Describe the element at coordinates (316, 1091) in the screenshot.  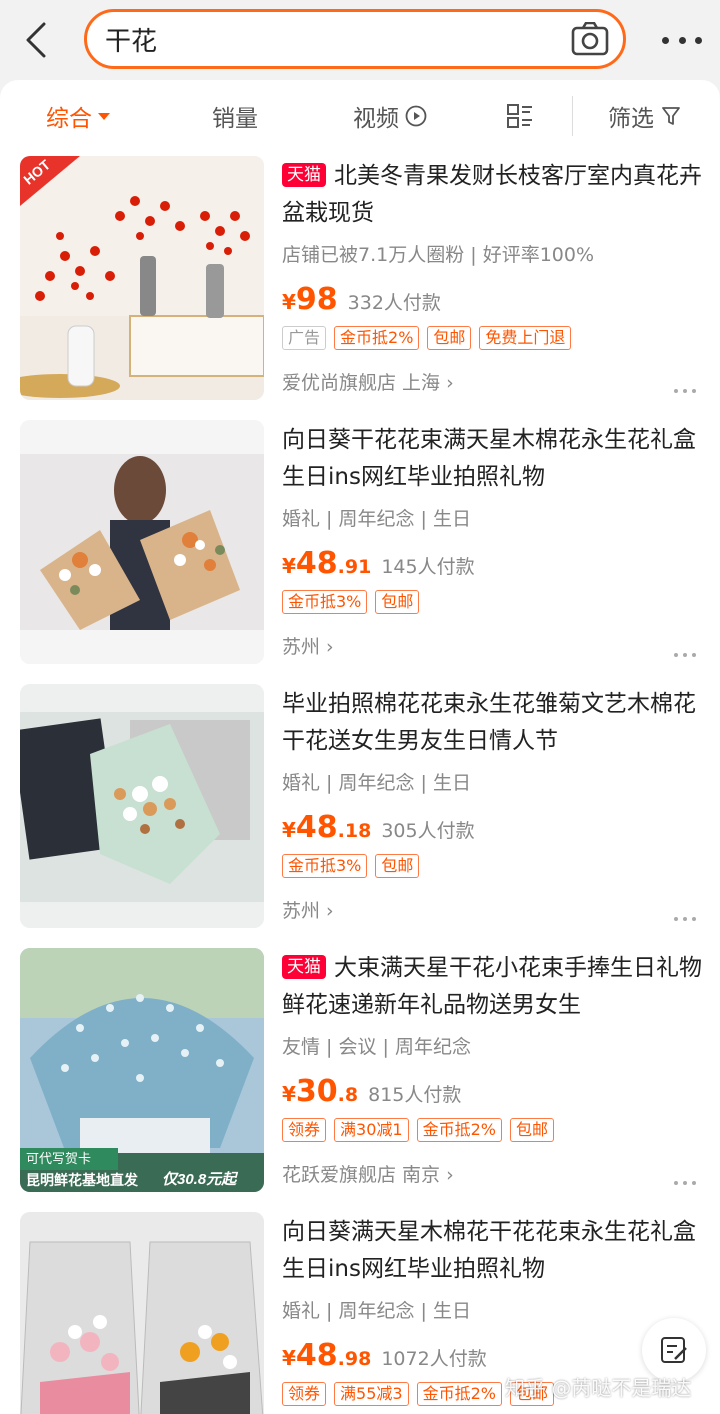
I see `price-integer: 30` at that location.